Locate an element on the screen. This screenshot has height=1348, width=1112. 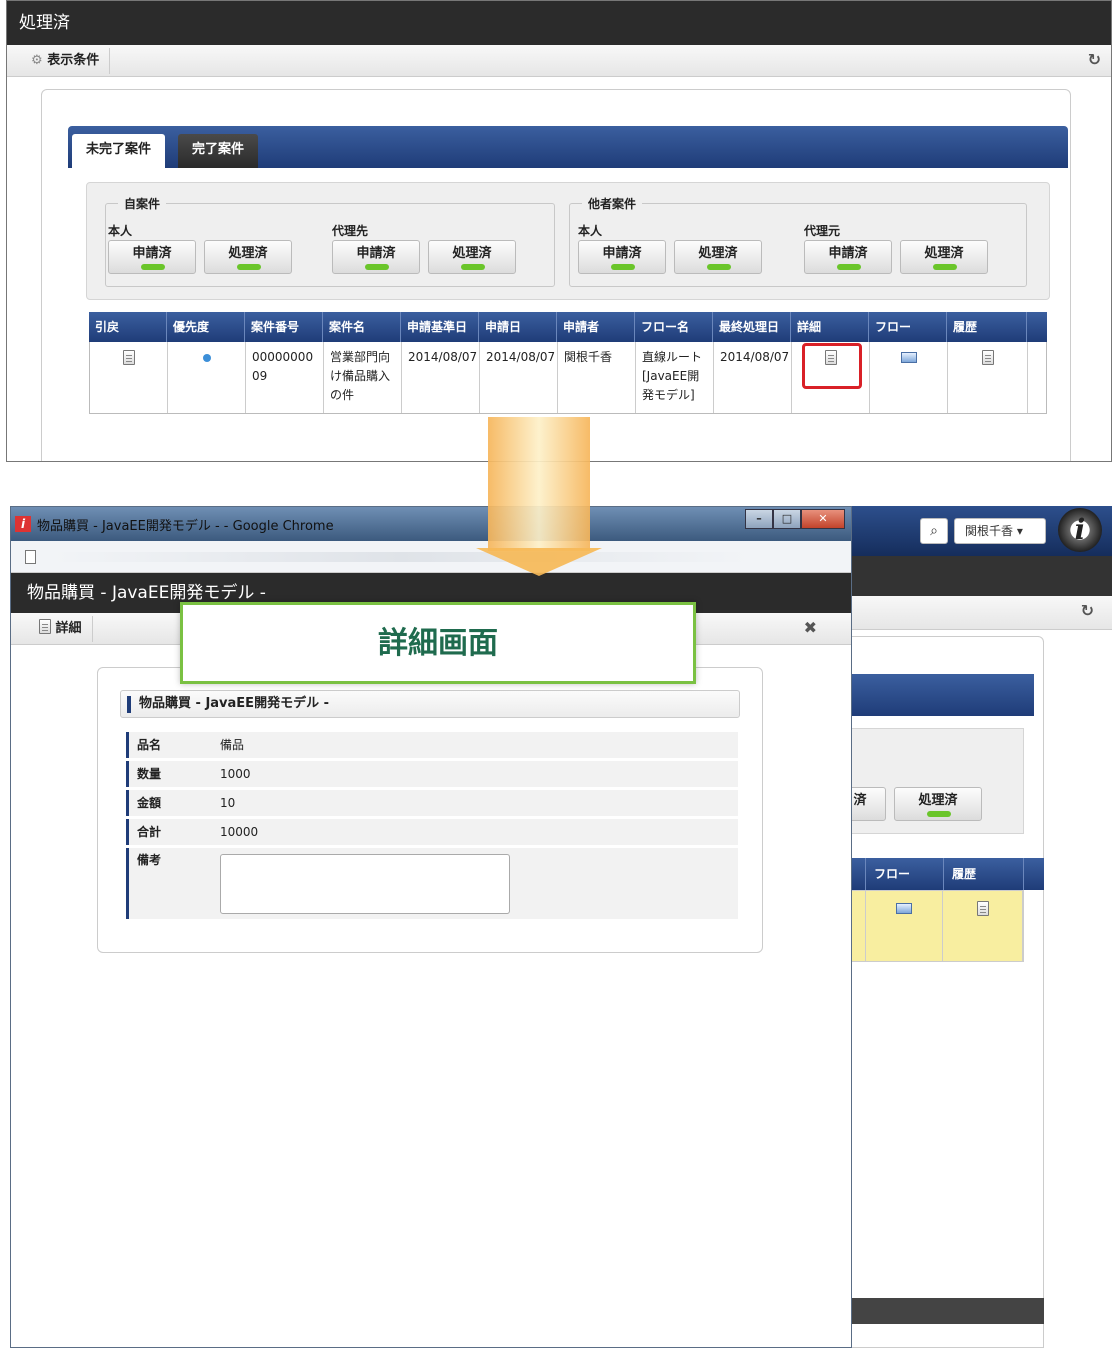
field-label: 数量 is located at coordinates (169, 774).